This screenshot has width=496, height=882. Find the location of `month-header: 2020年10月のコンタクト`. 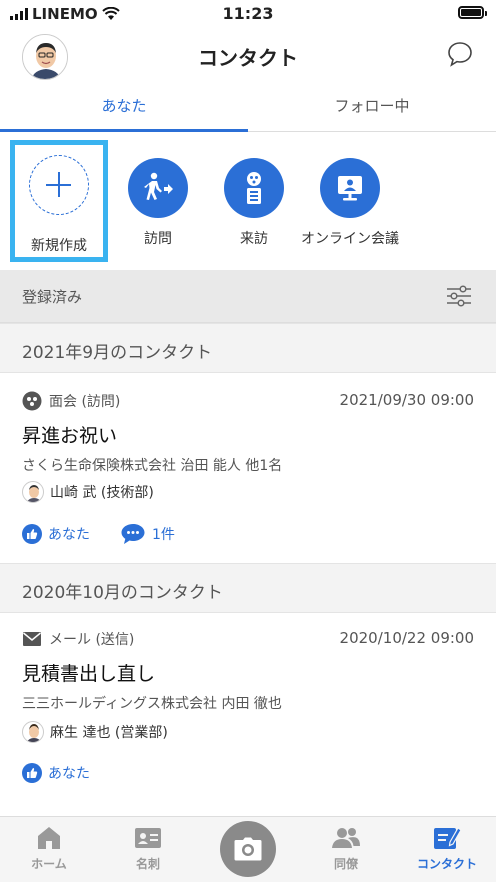

month-header: 2020年10月のコンタクト is located at coordinates (248, 588).